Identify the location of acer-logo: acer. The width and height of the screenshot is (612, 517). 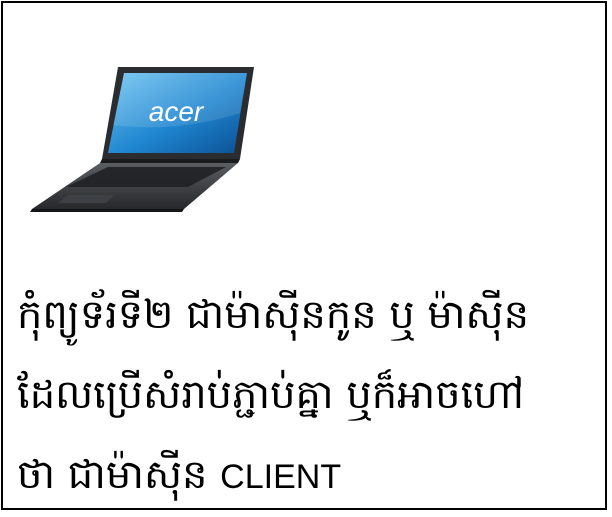
(177, 111).